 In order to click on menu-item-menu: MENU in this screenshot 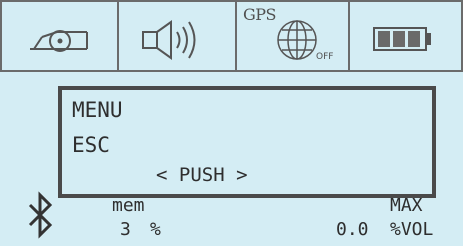, I will do `click(97, 110)`.